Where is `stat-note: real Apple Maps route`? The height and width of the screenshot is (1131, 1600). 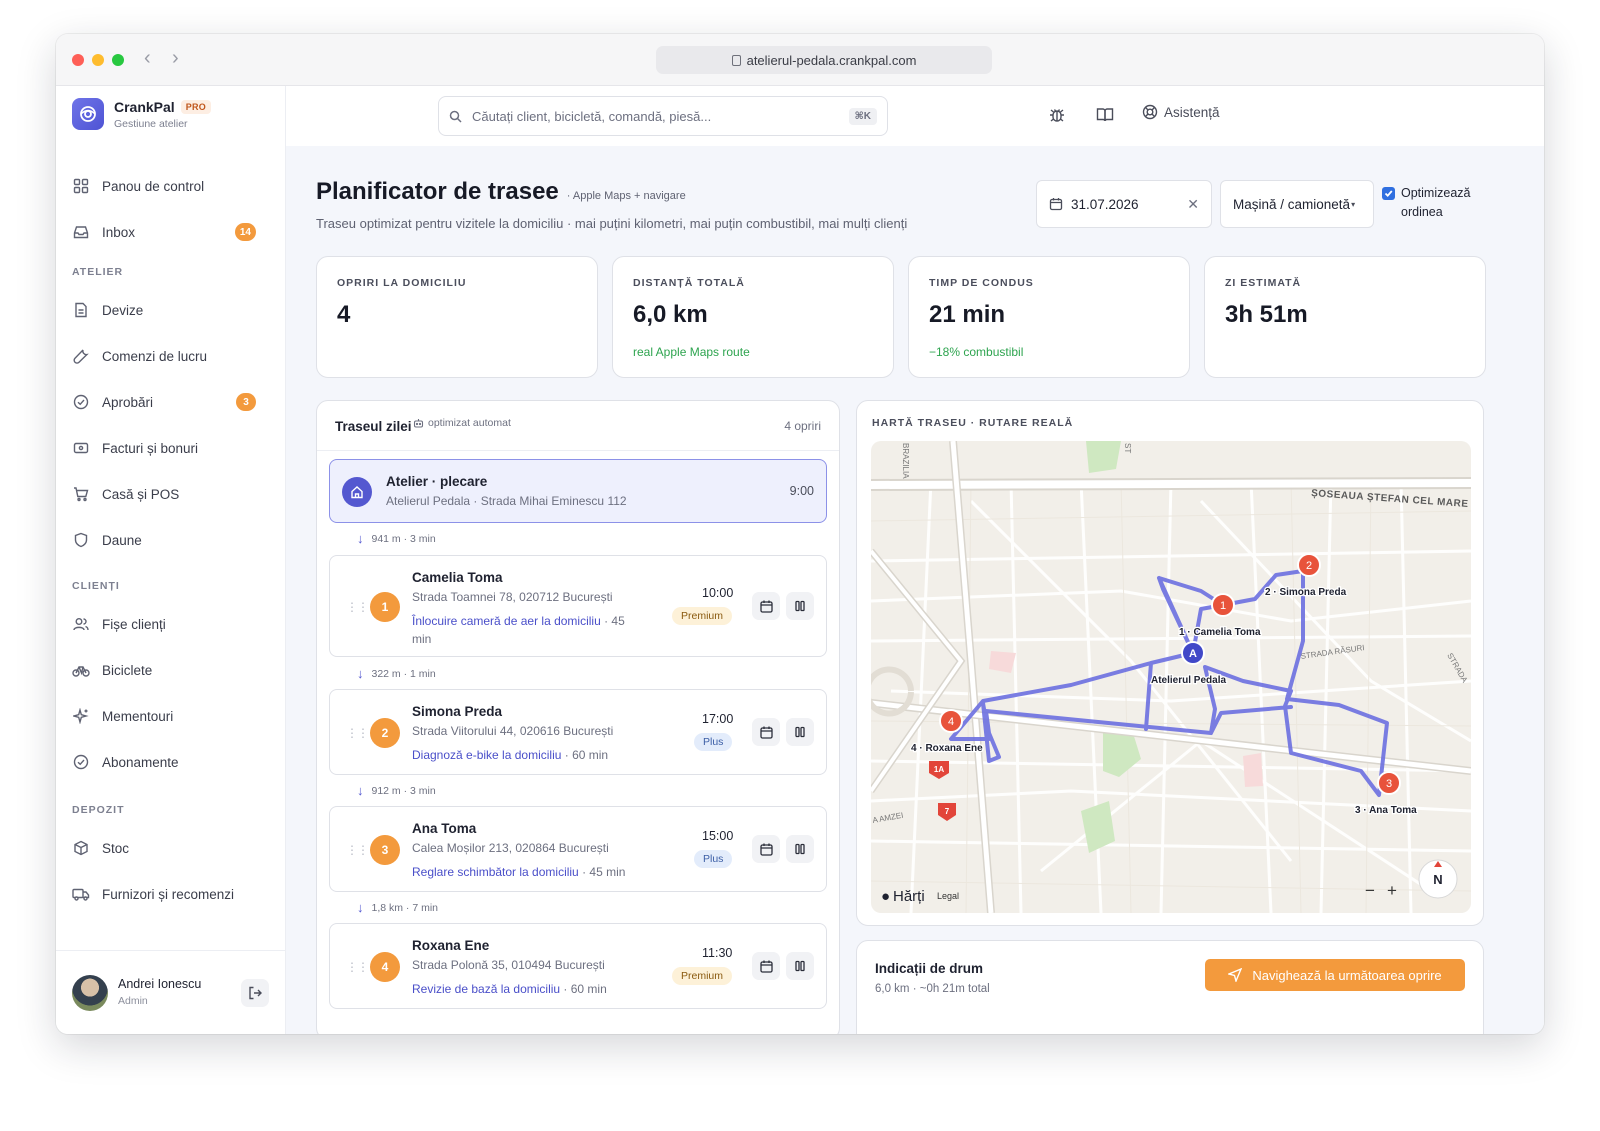 stat-note: real Apple Maps route is located at coordinates (691, 352).